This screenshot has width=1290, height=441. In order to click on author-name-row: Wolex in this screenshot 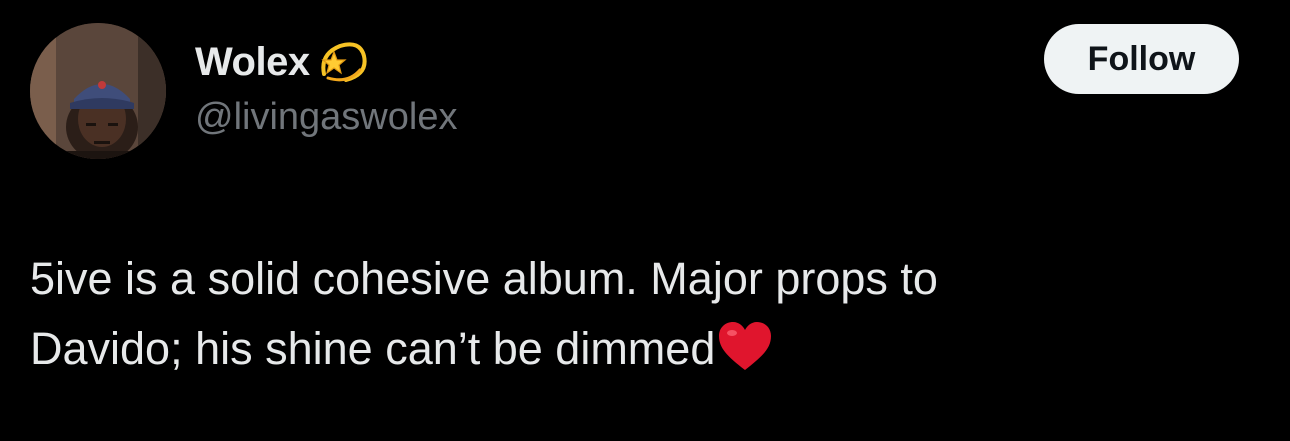, I will do `click(282, 62)`.